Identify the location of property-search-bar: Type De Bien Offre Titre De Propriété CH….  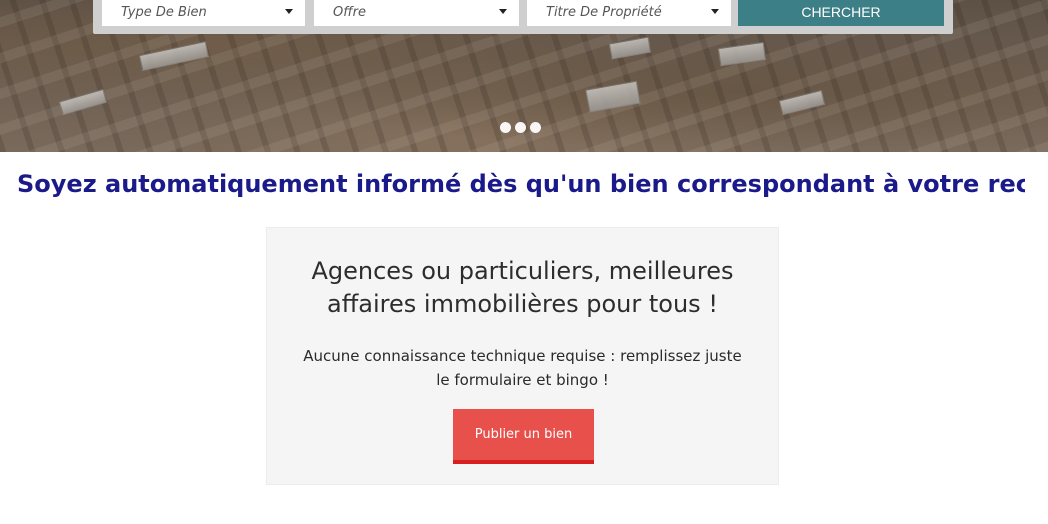
(523, 17).